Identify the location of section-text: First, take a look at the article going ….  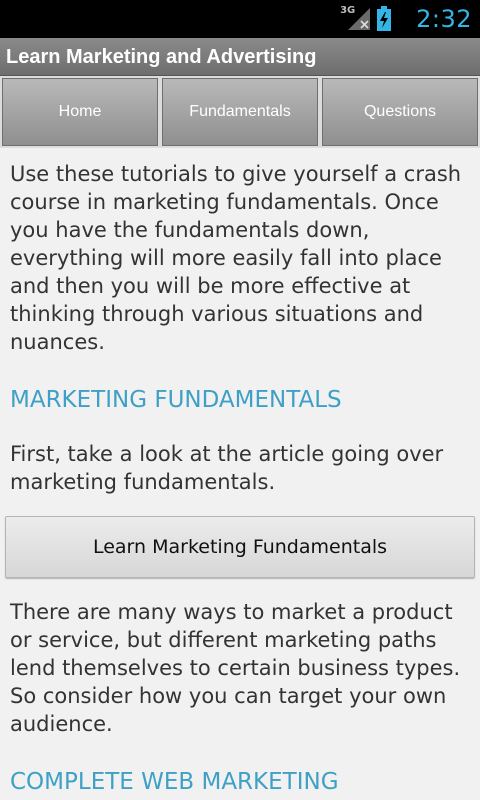
(227, 468).